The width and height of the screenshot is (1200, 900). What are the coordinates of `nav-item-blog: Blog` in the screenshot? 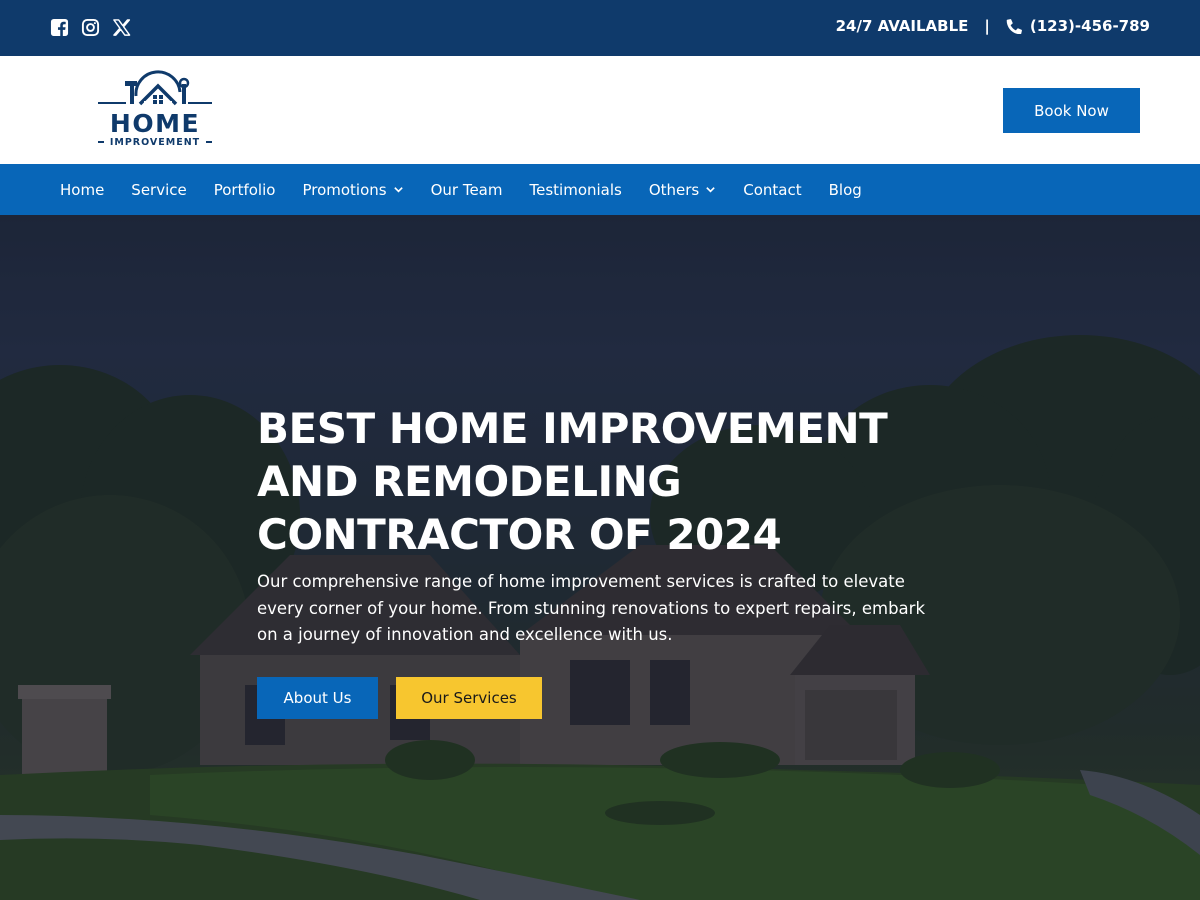 It's located at (845, 190).